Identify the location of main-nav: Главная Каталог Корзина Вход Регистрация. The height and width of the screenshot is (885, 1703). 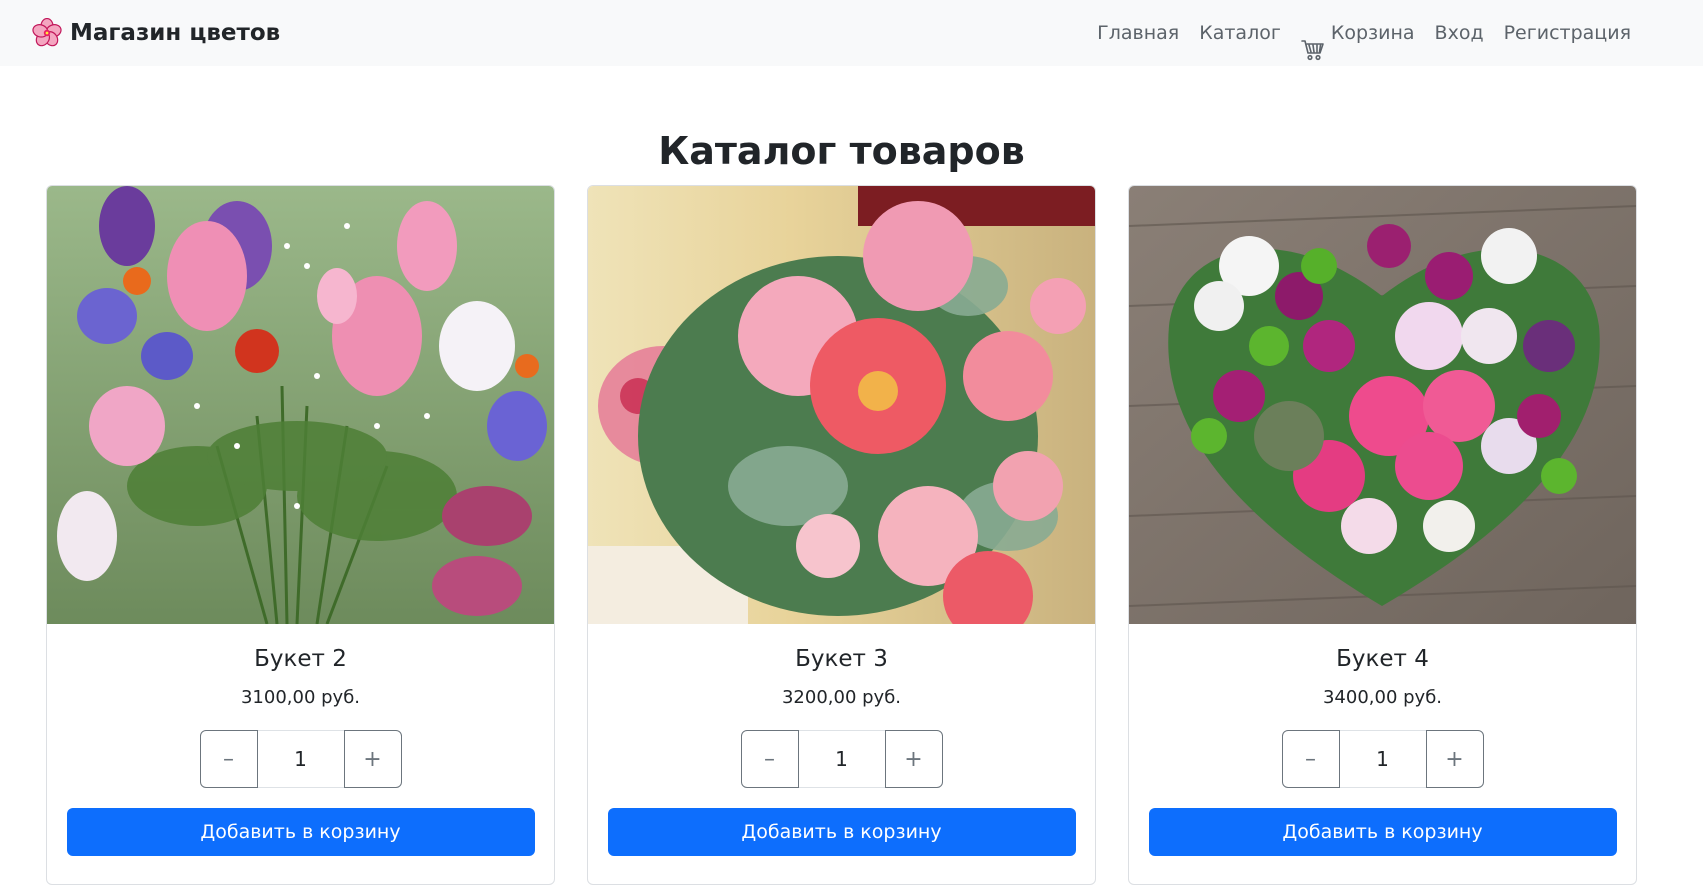
(1364, 33).